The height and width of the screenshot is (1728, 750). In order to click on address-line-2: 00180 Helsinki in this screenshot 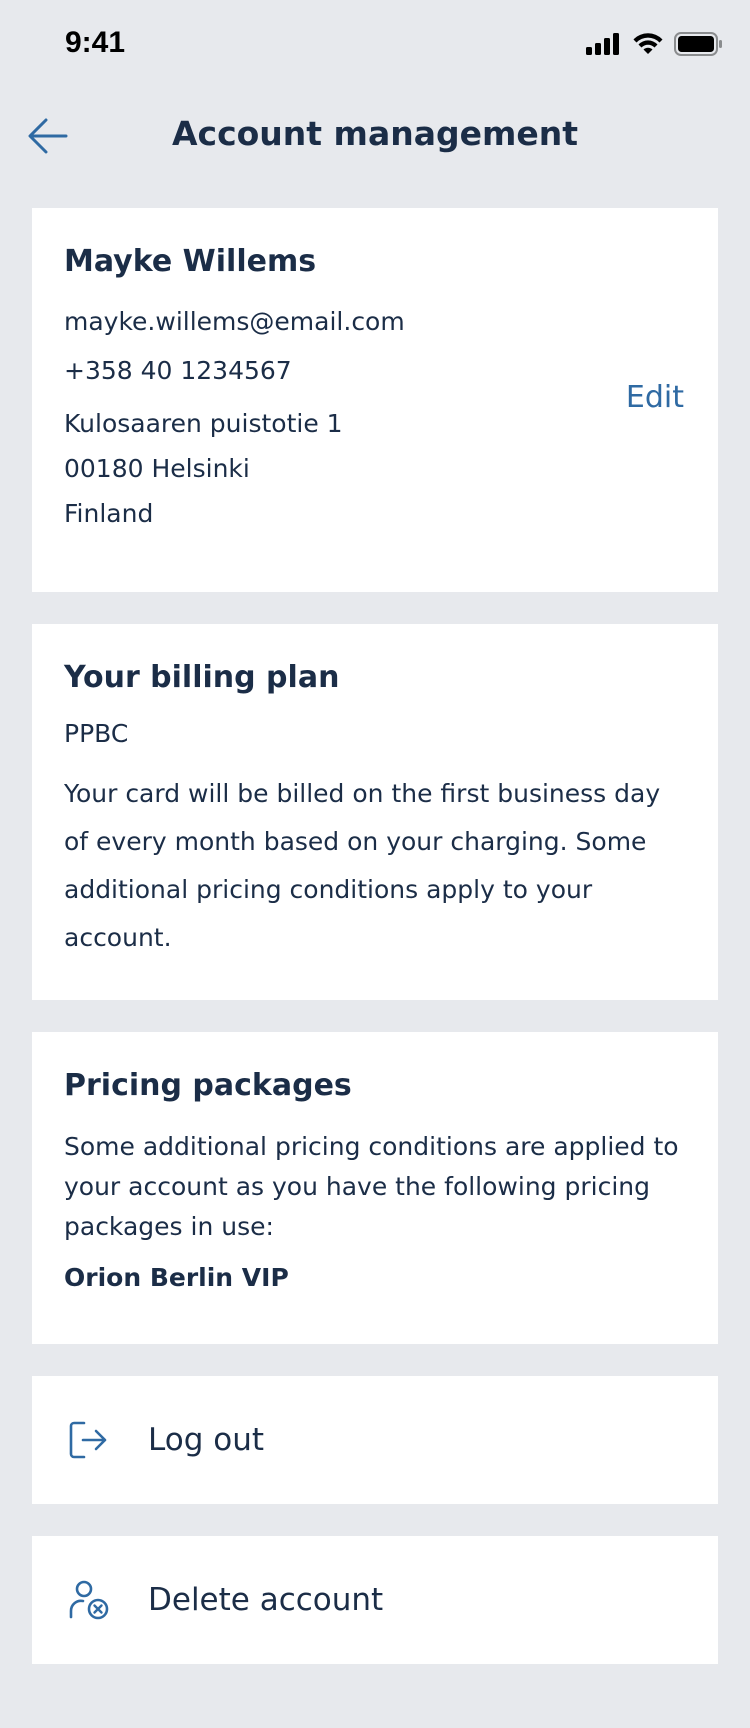, I will do `click(157, 468)`.